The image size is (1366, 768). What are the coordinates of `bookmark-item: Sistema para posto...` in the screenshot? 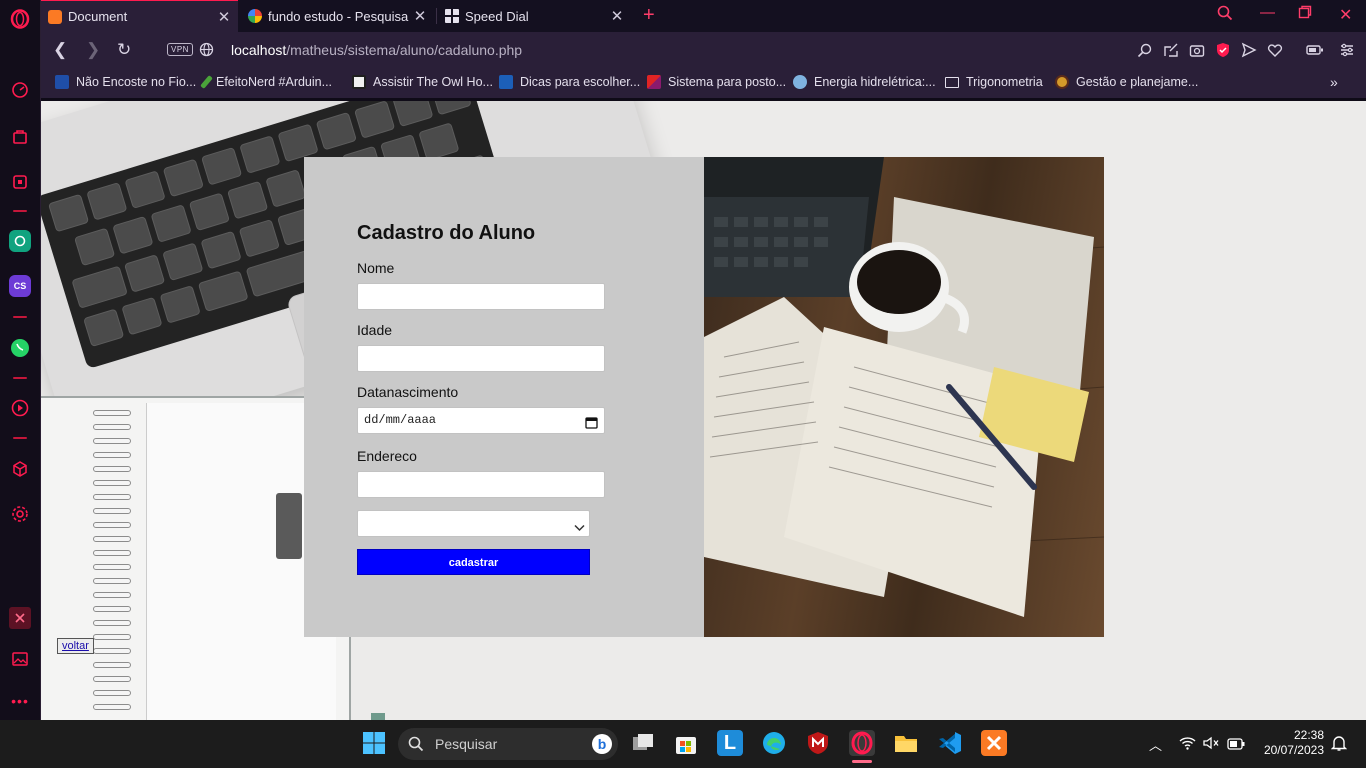 It's located at (716, 82).